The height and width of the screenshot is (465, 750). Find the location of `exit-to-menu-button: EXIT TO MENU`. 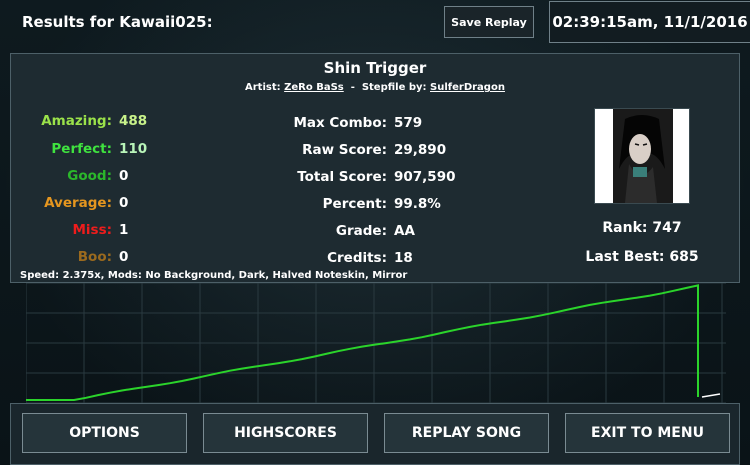

exit-to-menu-button: EXIT TO MENU is located at coordinates (647, 433).